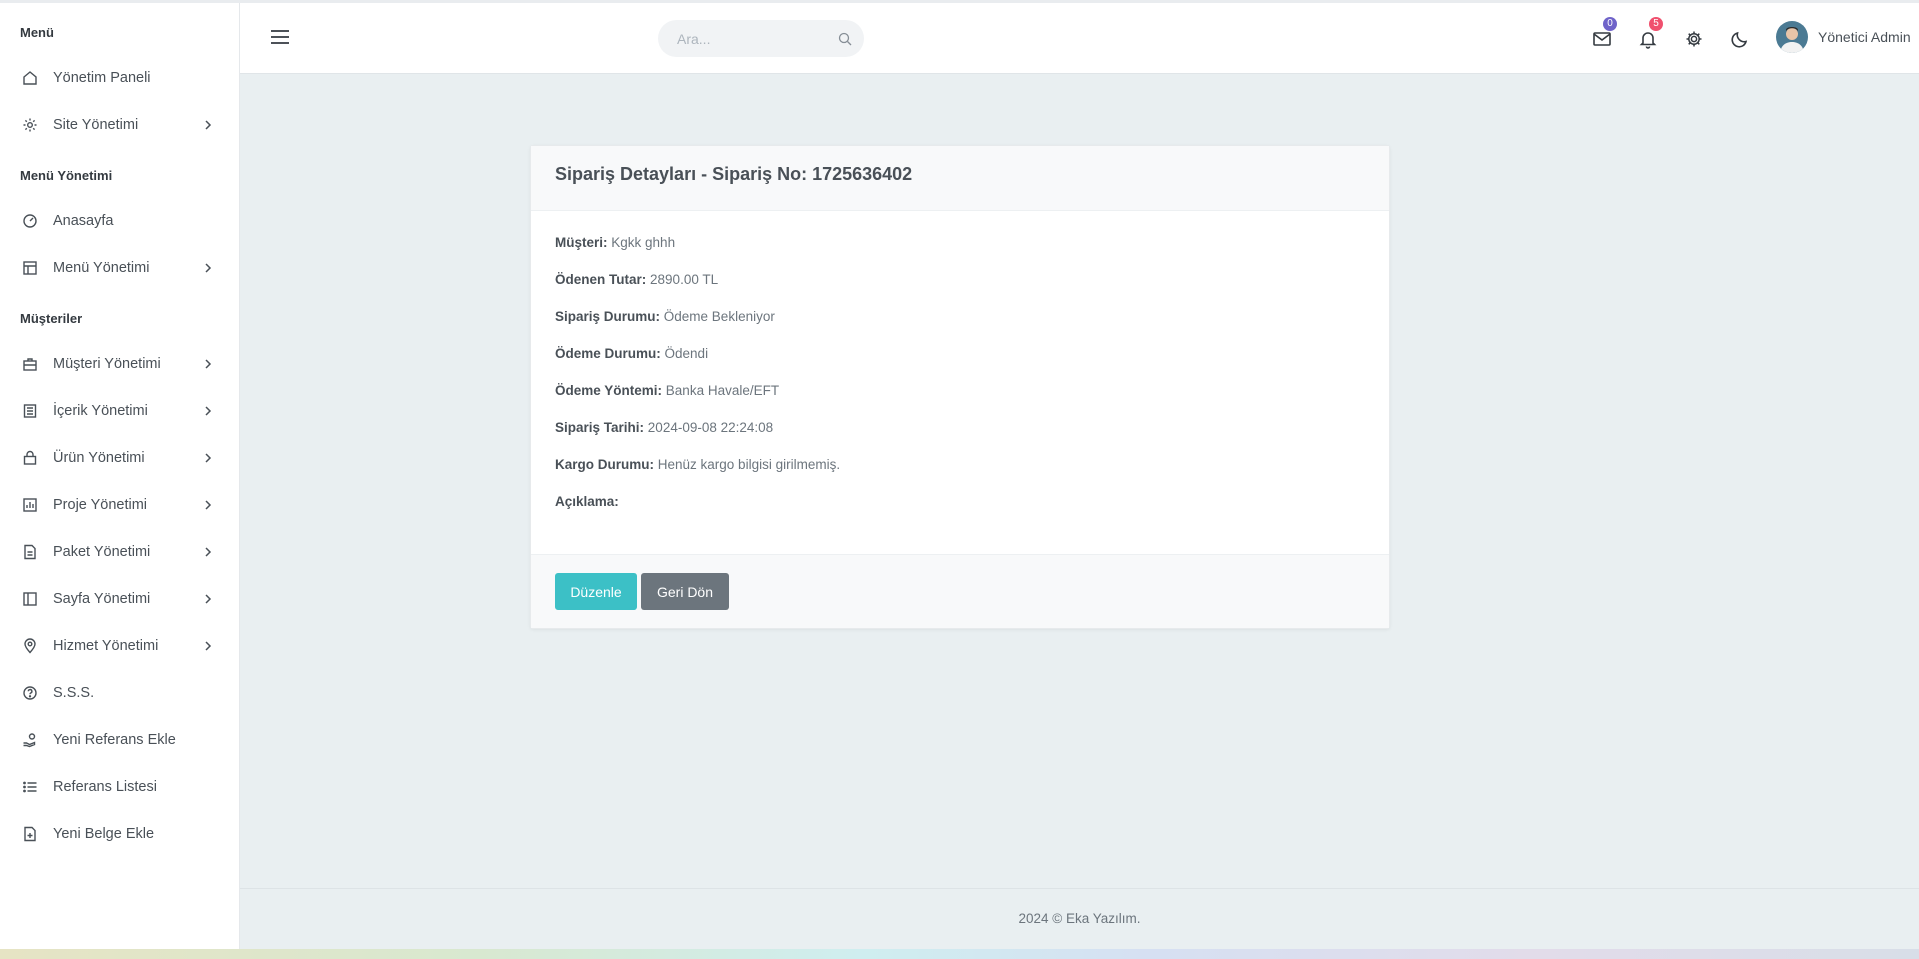 This screenshot has height=959, width=1919. I want to click on order-field-order-status: Sipariş Durumu: Ödeme Bekleniyor, so click(665, 316).